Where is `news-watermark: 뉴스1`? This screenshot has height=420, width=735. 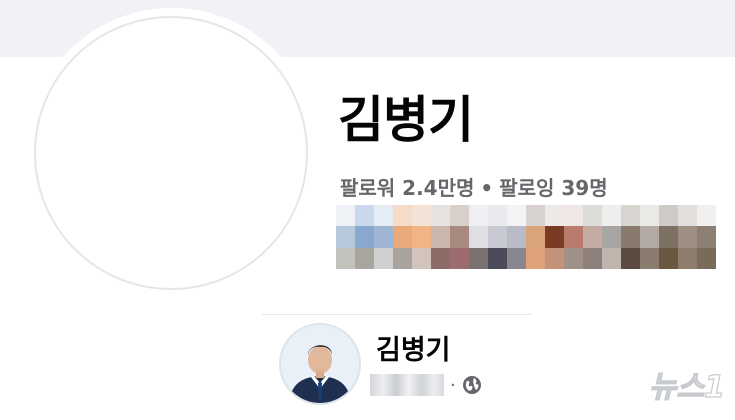 news-watermark: 뉴스1 is located at coordinates (686, 384).